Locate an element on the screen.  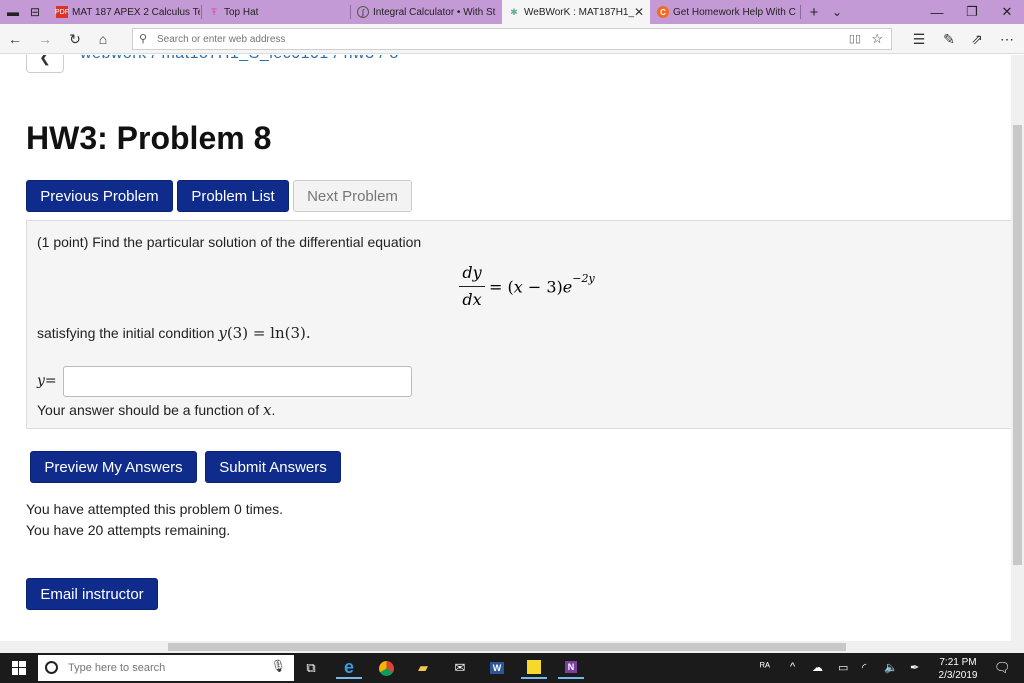
sticky-notes-icon is located at coordinates (534, 668).